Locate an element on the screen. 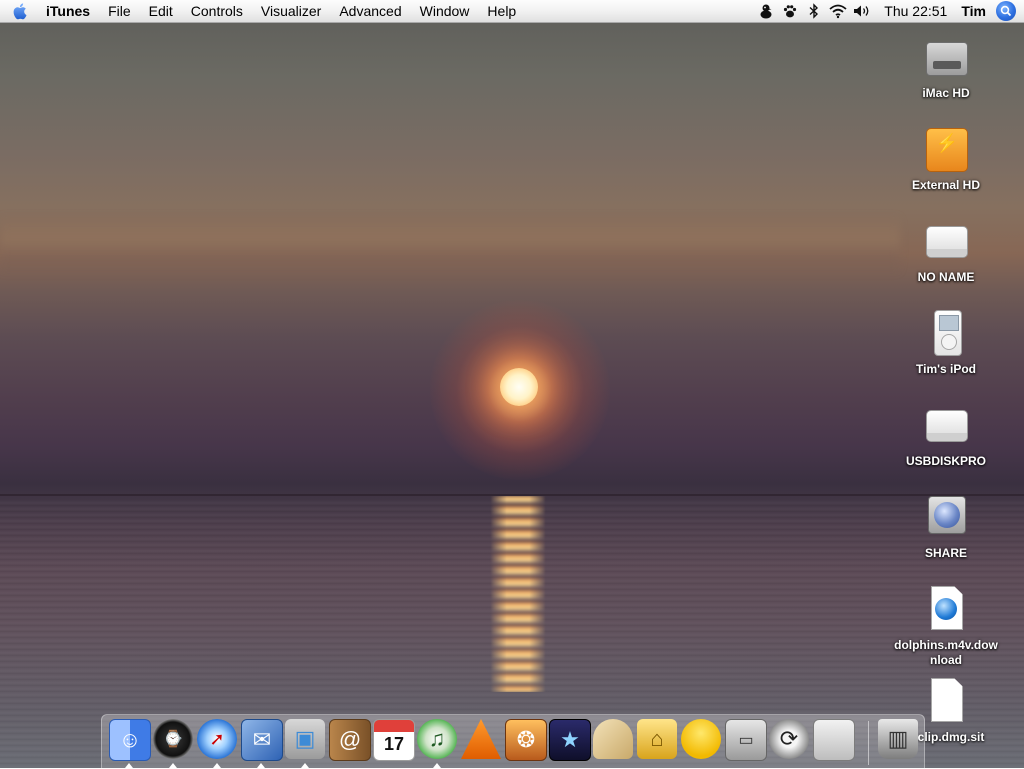 The image size is (1024, 769). spotlight-icon is located at coordinates (1006, 11).